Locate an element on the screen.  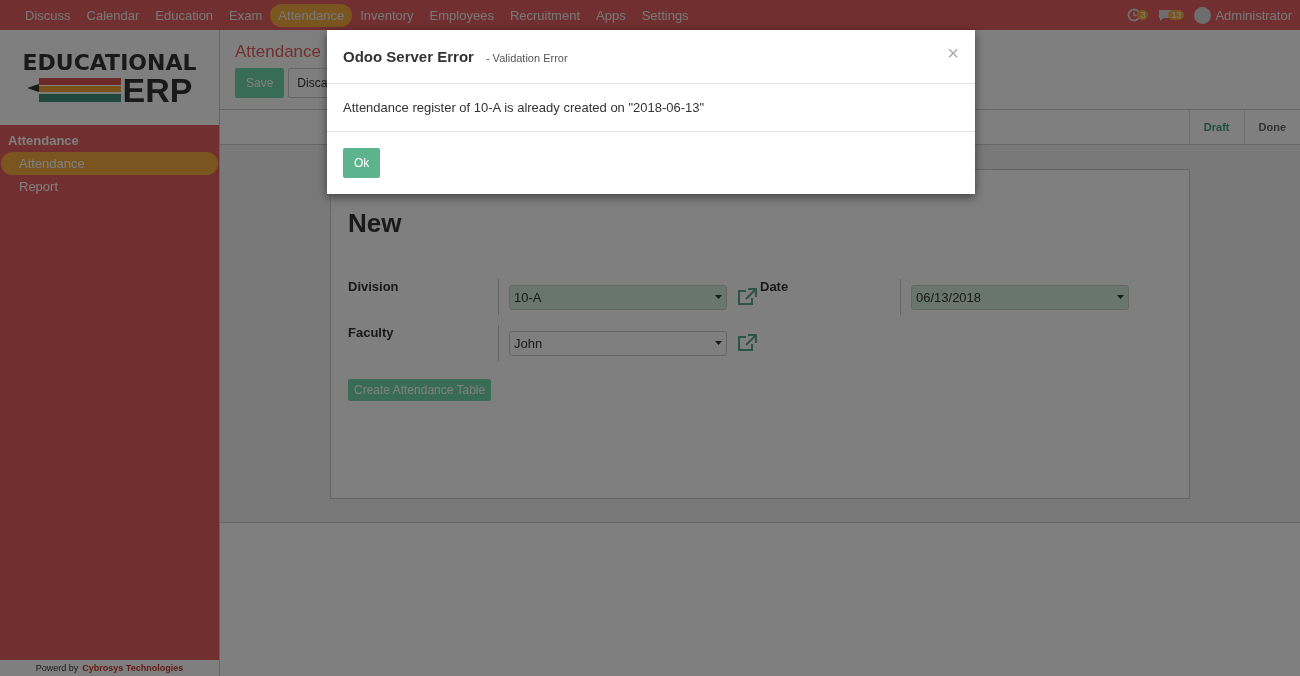
dialog-title: Odoo Server Error is located at coordinates (408, 56).